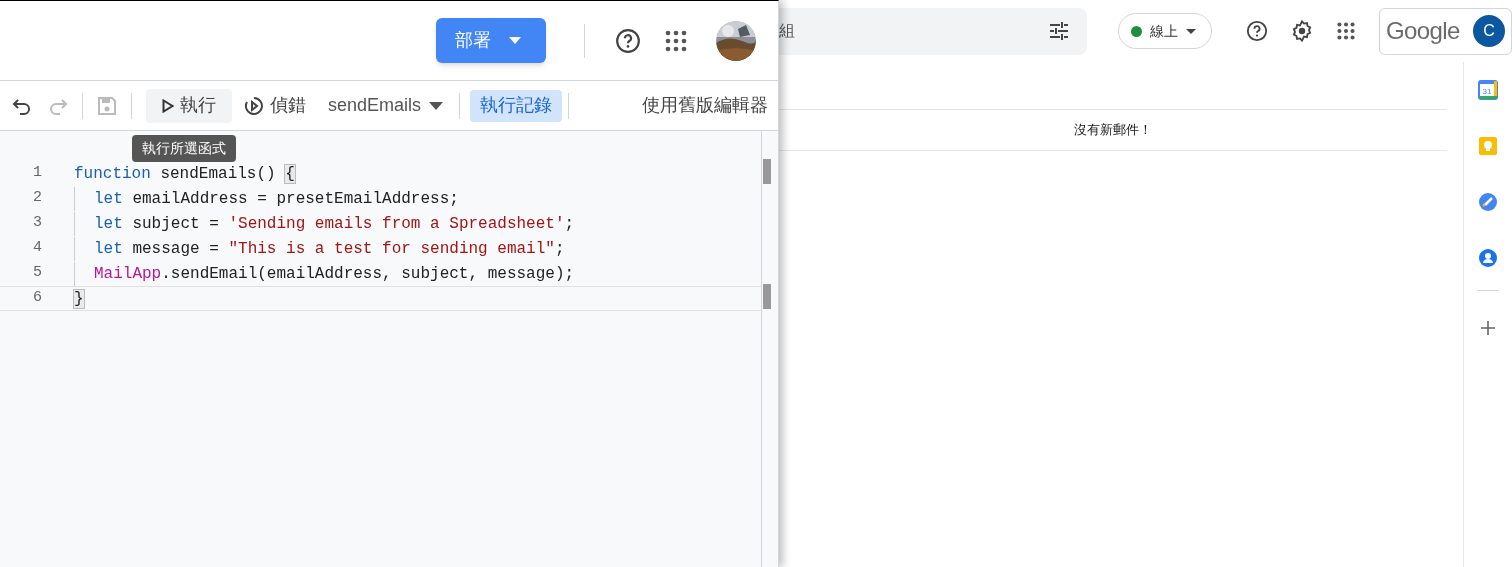  What do you see at coordinates (37, 198) in the screenshot?
I see `line-number: 2` at bounding box center [37, 198].